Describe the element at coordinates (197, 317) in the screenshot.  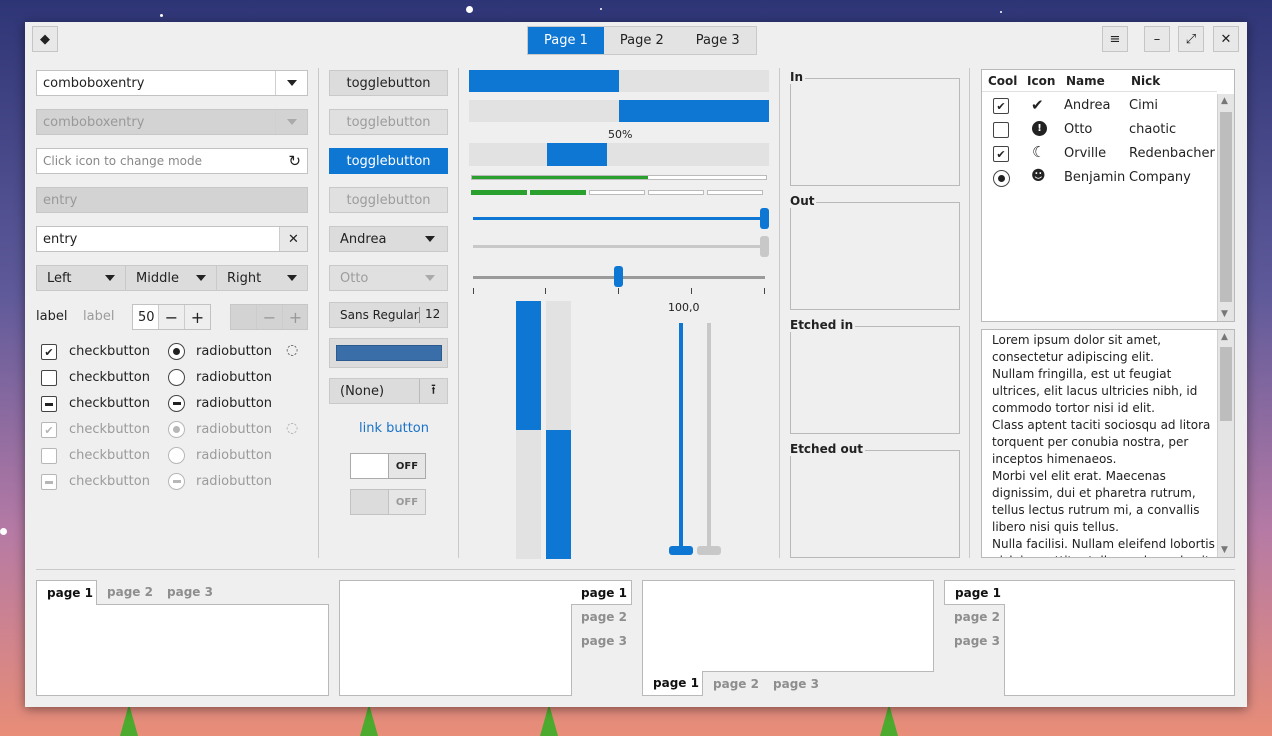
I see `plus-icon: +` at that location.